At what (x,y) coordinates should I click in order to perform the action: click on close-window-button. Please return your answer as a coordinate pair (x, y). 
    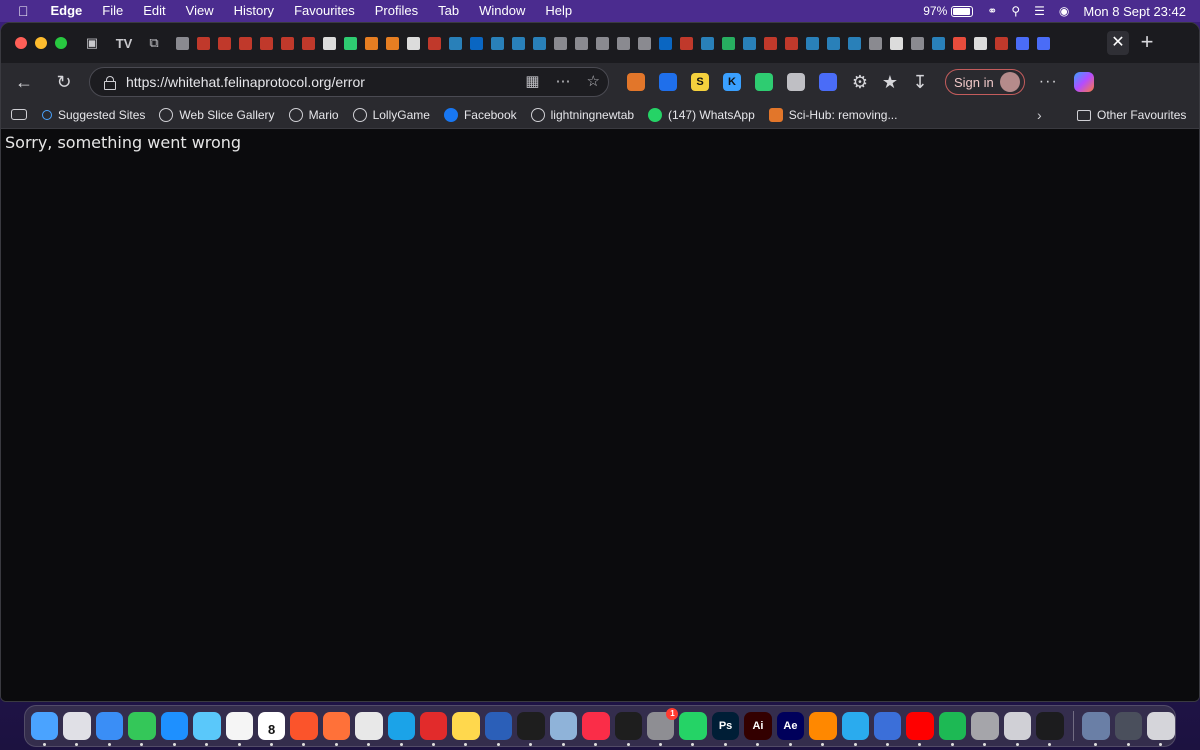
    Looking at the image, I should click on (21, 43).